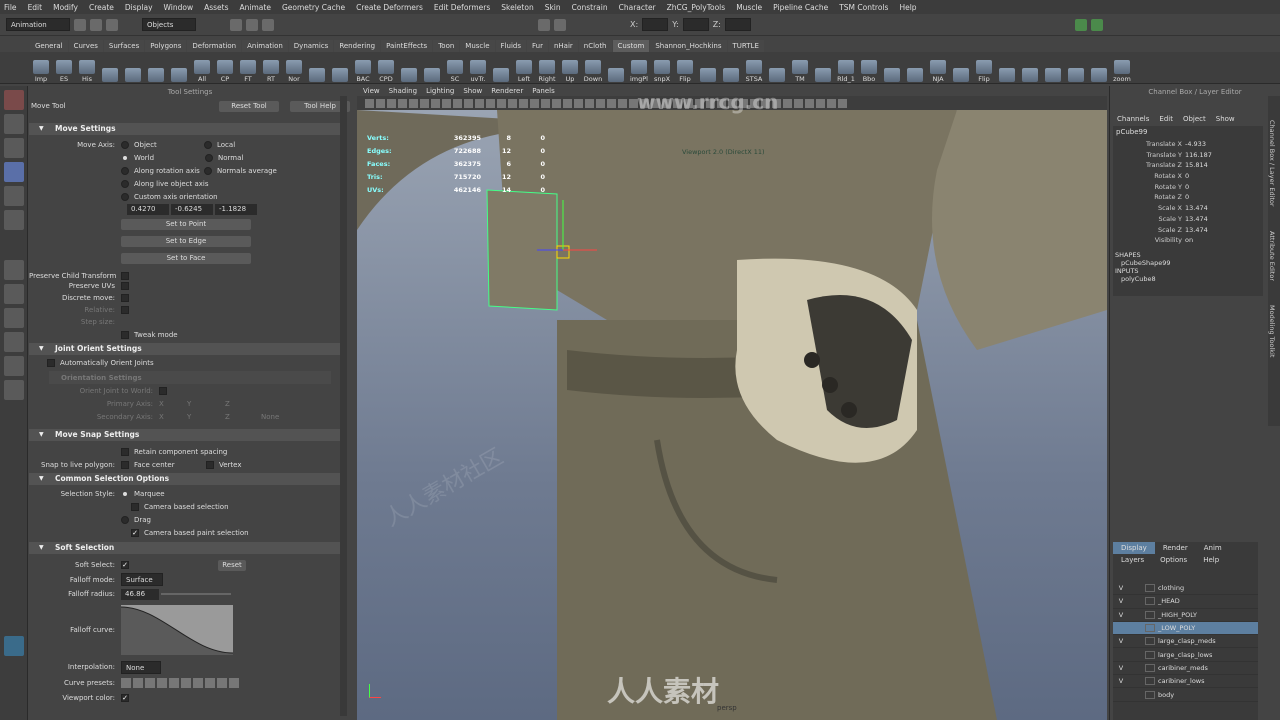  What do you see at coordinates (186, 241) in the screenshot?
I see `set-to-edge-button: Set to Edge` at bounding box center [186, 241].